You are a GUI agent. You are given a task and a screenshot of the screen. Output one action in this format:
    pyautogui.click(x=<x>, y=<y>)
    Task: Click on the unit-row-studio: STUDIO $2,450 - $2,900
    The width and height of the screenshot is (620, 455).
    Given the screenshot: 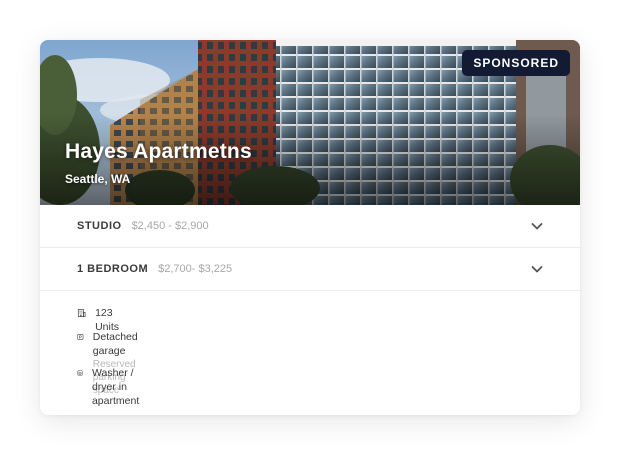 What is the action you would take?
    pyautogui.click(x=310, y=226)
    